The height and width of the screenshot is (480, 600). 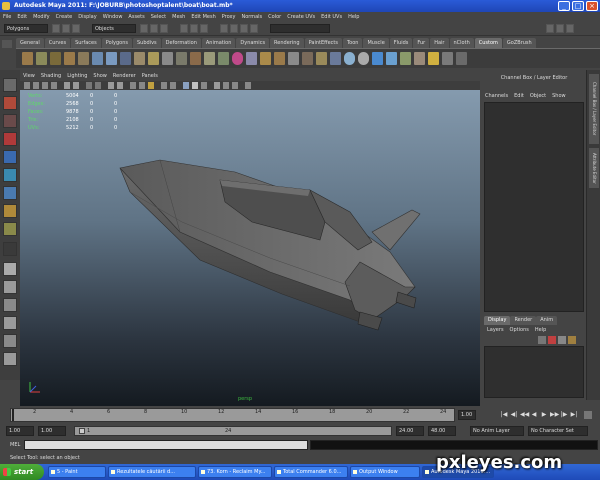 What do you see at coordinates (376, 43) in the screenshot?
I see `shelf-tab-muscle: Muscle` at bounding box center [376, 43].